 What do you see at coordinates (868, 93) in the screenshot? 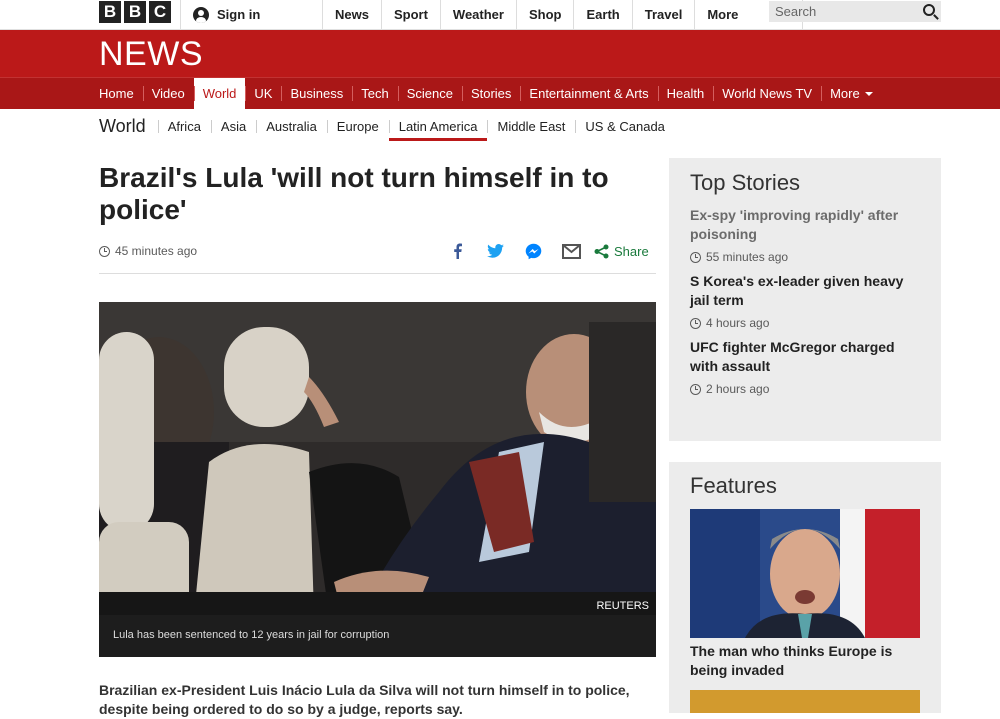
I see `caret-down-icon` at bounding box center [868, 93].